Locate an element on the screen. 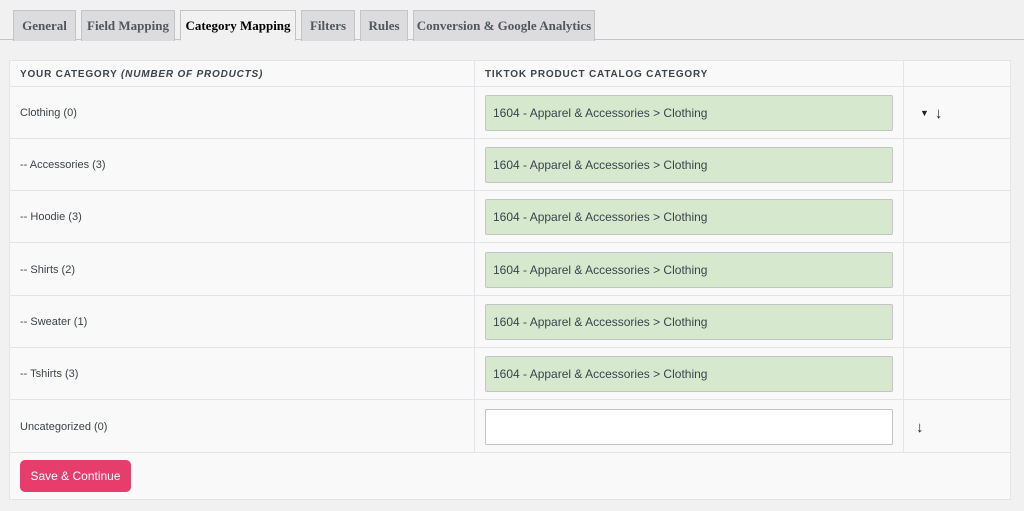 The image size is (1024, 511). tab-category-mapping: Category Mapping is located at coordinates (238, 25).